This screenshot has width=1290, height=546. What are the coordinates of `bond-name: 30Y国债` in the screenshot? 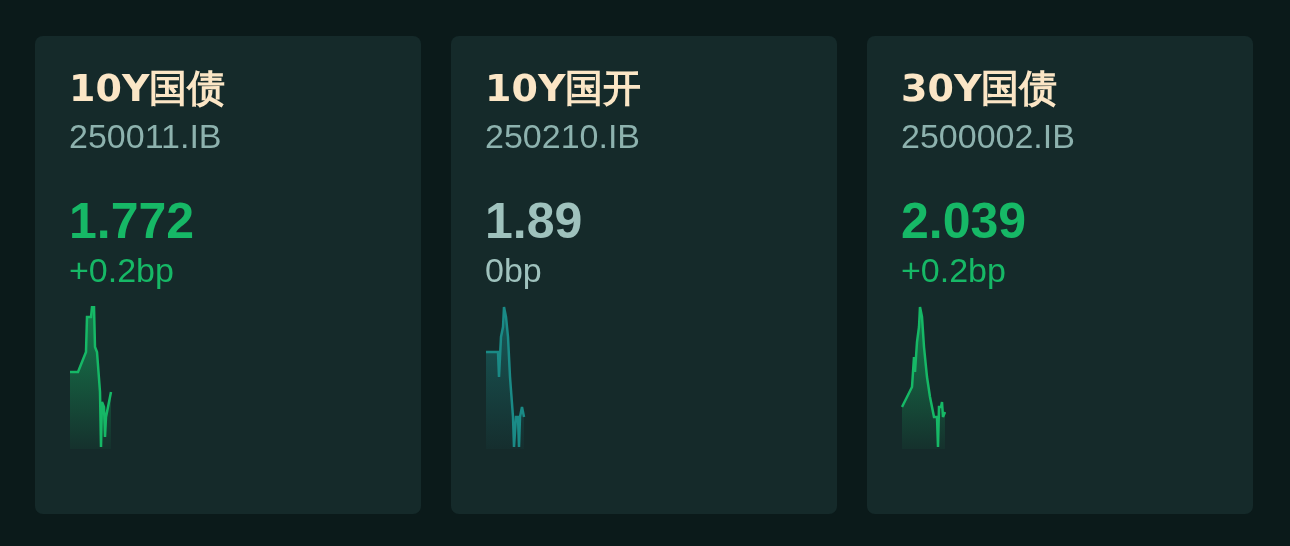 It's located at (979, 88).